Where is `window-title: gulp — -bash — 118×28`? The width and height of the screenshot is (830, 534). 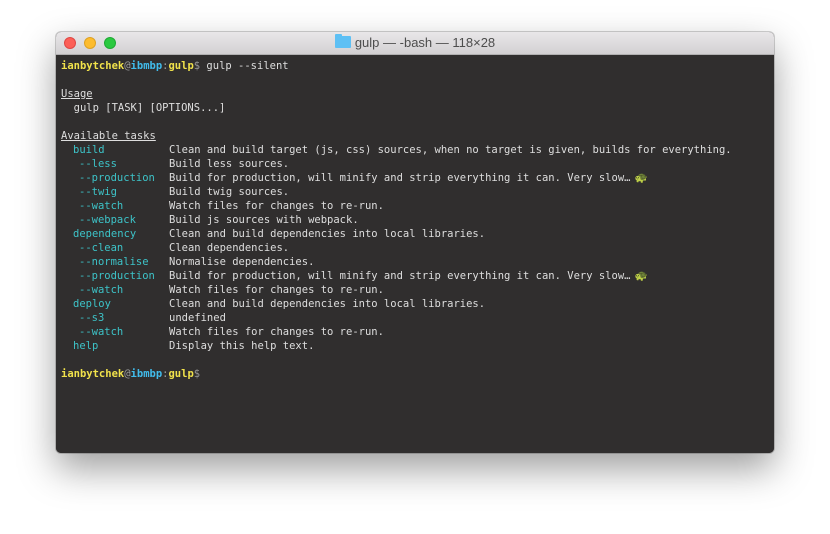
window-title: gulp — -bash — 118×28 is located at coordinates (415, 43).